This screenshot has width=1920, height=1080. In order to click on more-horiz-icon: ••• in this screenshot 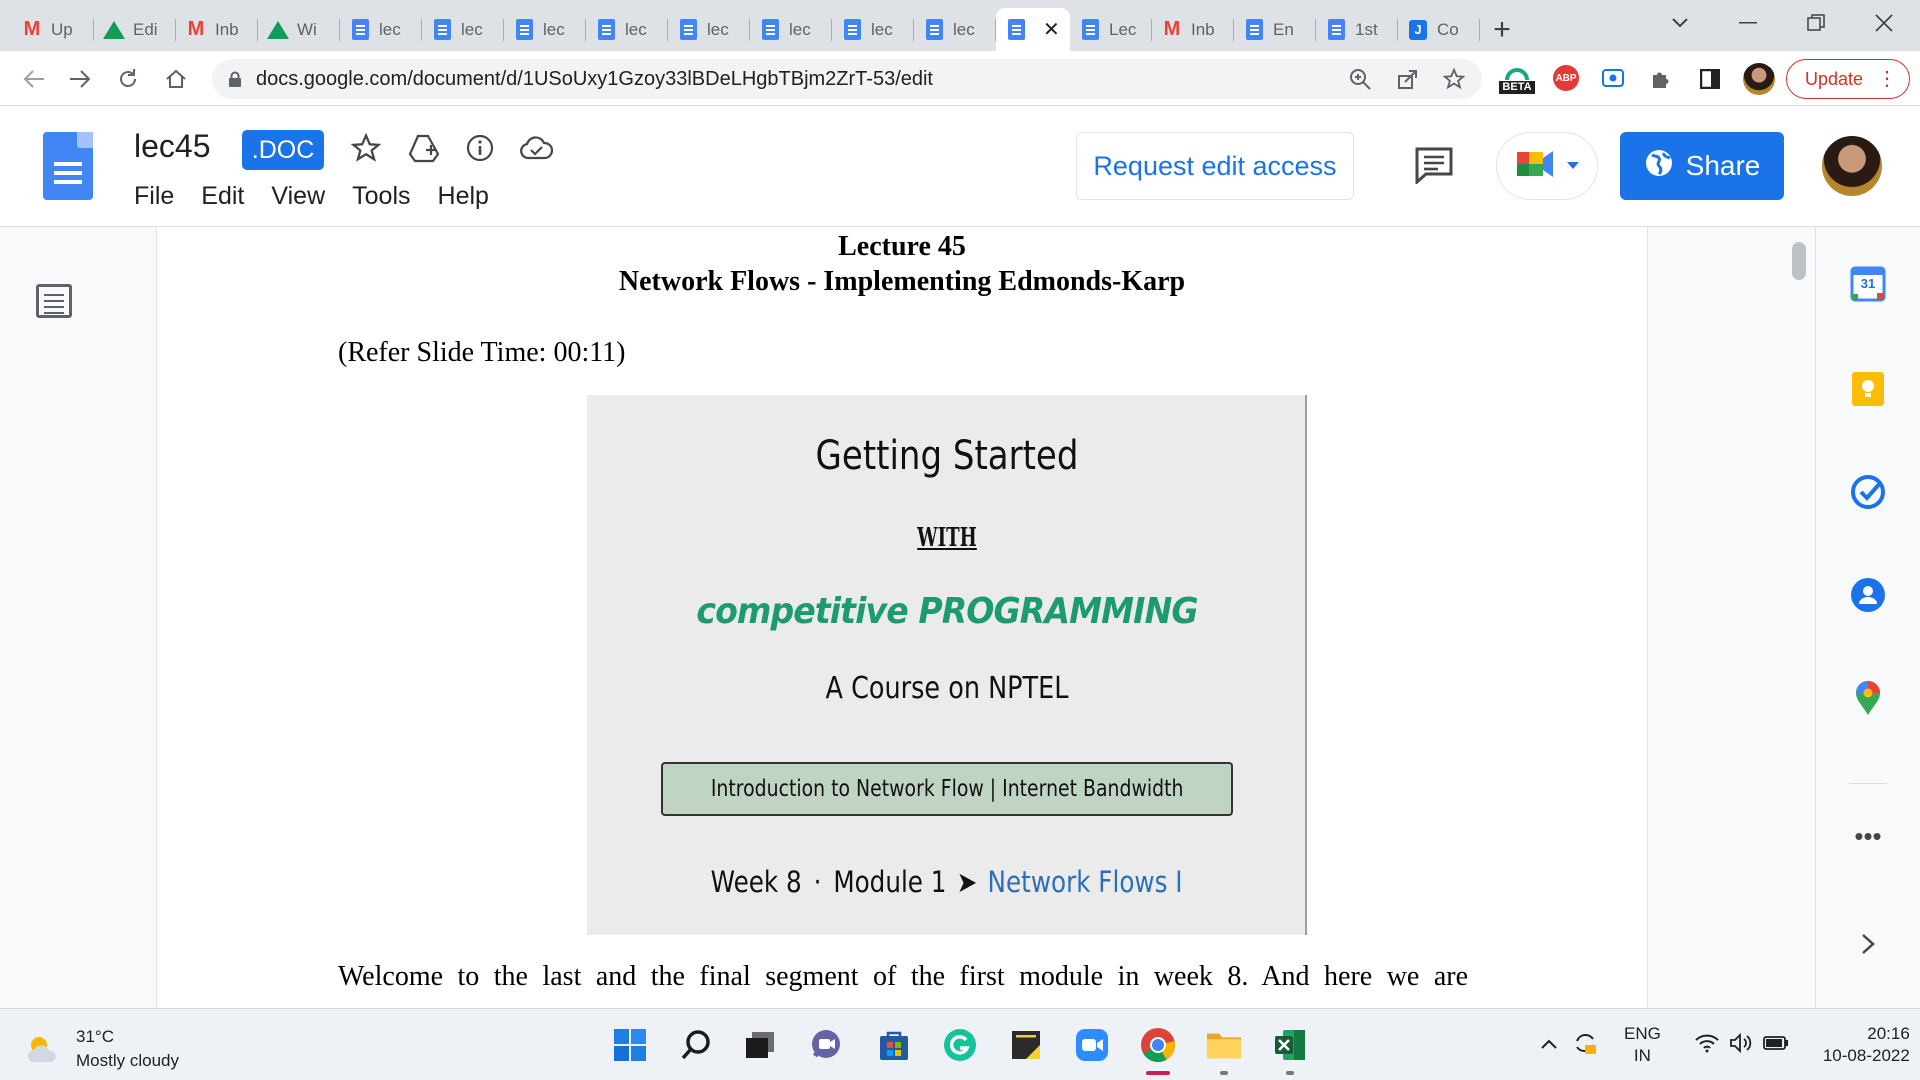, I will do `click(1868, 836)`.